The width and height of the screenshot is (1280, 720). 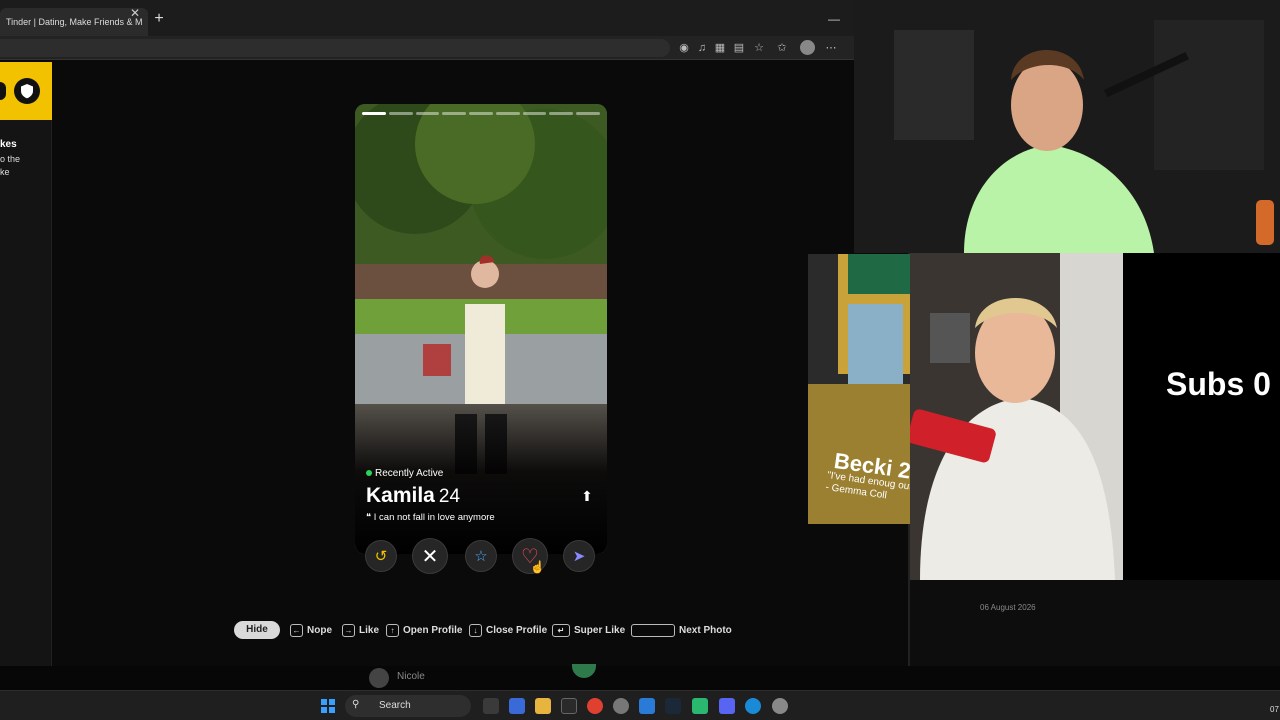 I want to click on shortcut-super-like: ↵ Super Like, so click(x=588, y=630).